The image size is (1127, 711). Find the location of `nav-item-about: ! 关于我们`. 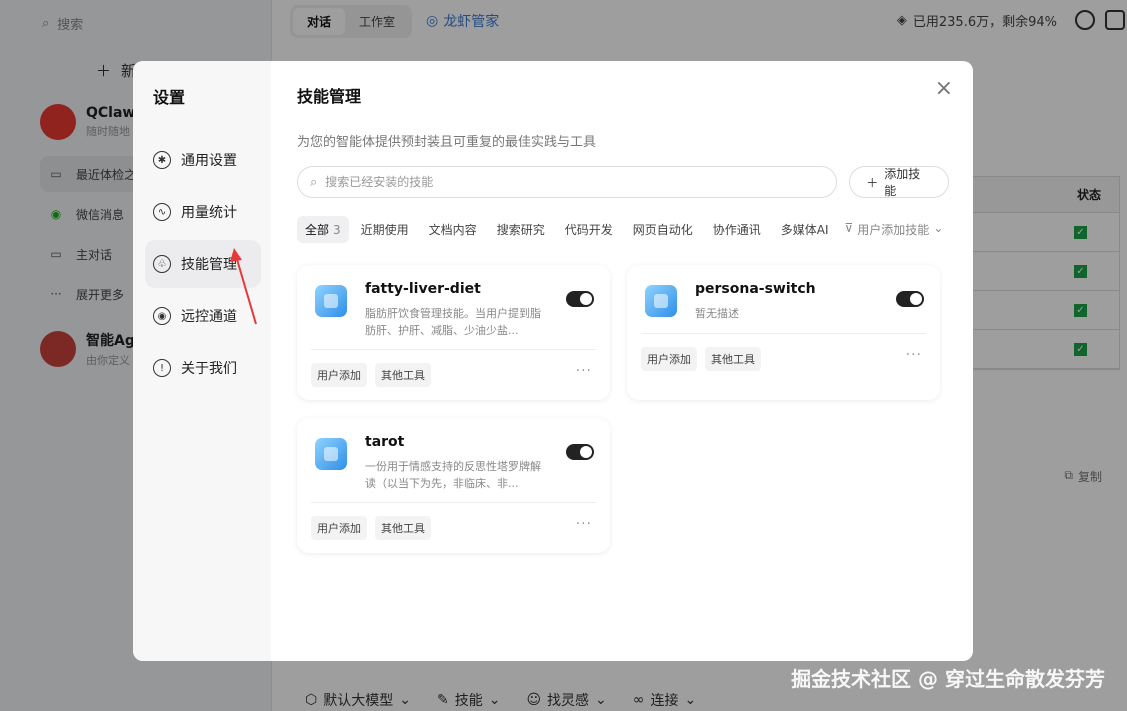

nav-item-about: ! 关于我们 is located at coordinates (203, 368).